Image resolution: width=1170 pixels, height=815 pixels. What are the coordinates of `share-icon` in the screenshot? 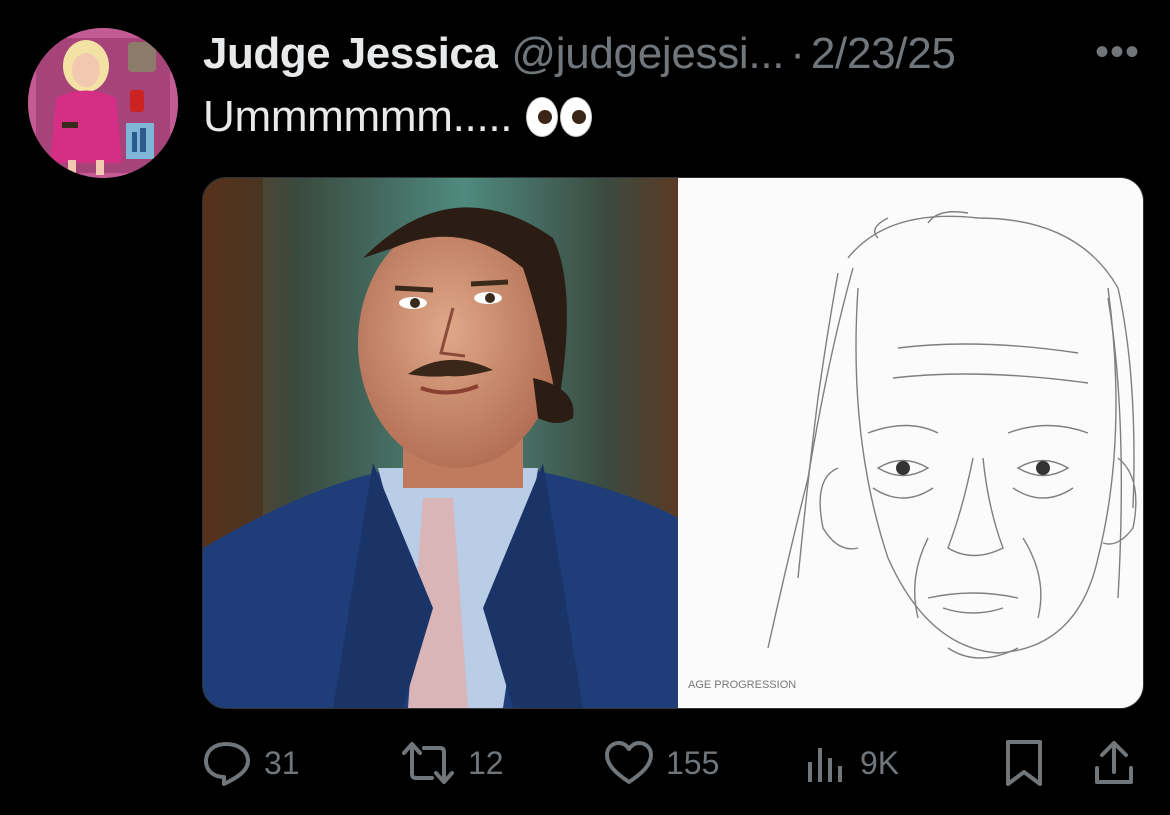 It's located at (1114, 762).